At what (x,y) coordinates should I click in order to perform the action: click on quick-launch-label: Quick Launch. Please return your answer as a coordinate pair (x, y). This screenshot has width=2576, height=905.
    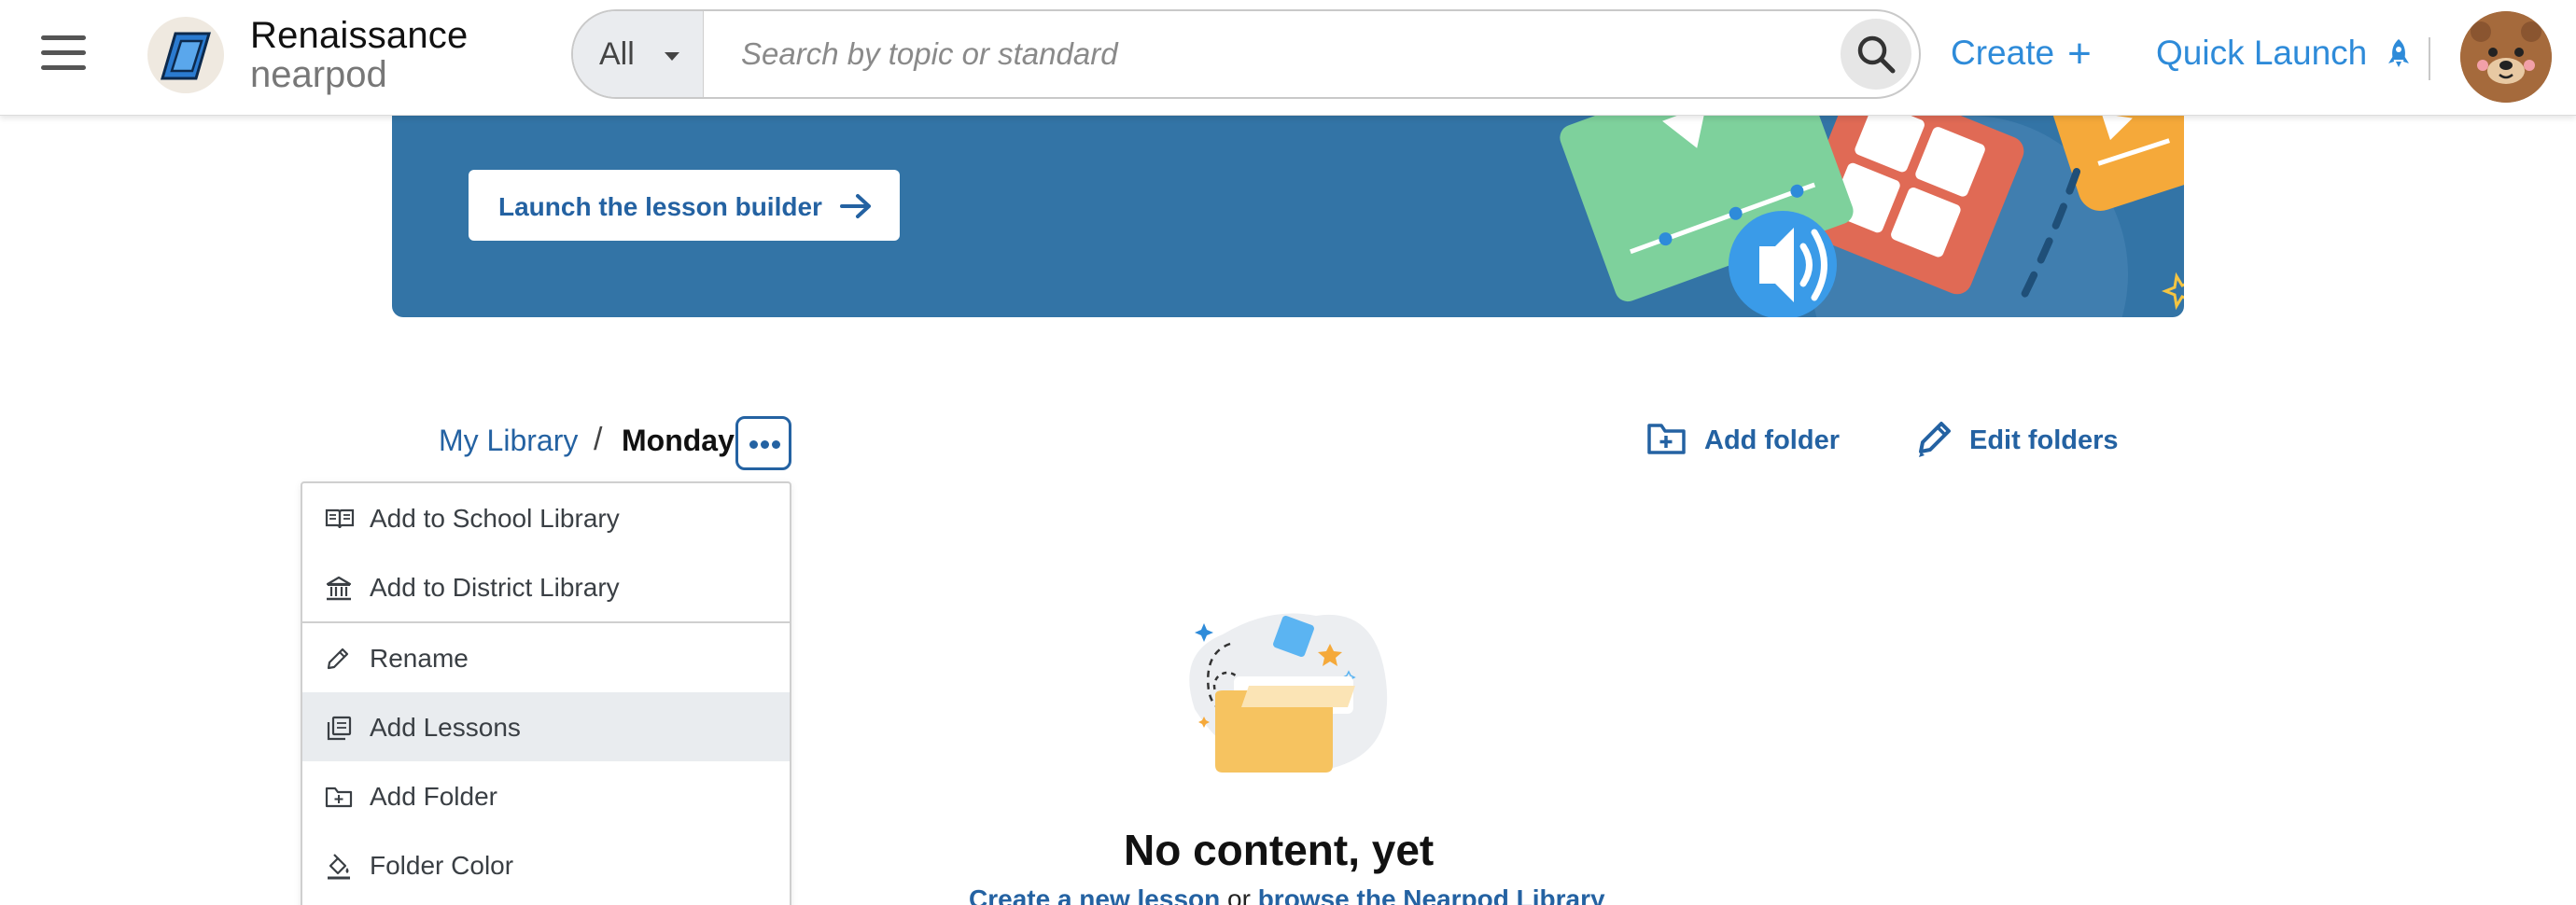
    Looking at the image, I should click on (2262, 53).